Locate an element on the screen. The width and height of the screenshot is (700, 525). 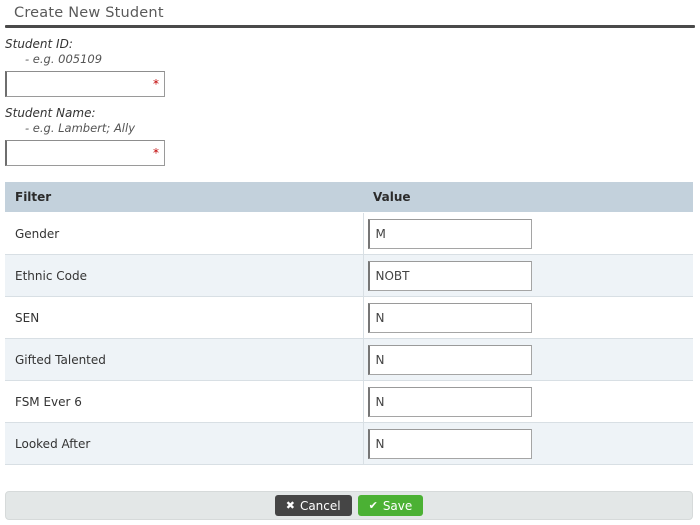
student-name-input-wrapper: * is located at coordinates (85, 153).